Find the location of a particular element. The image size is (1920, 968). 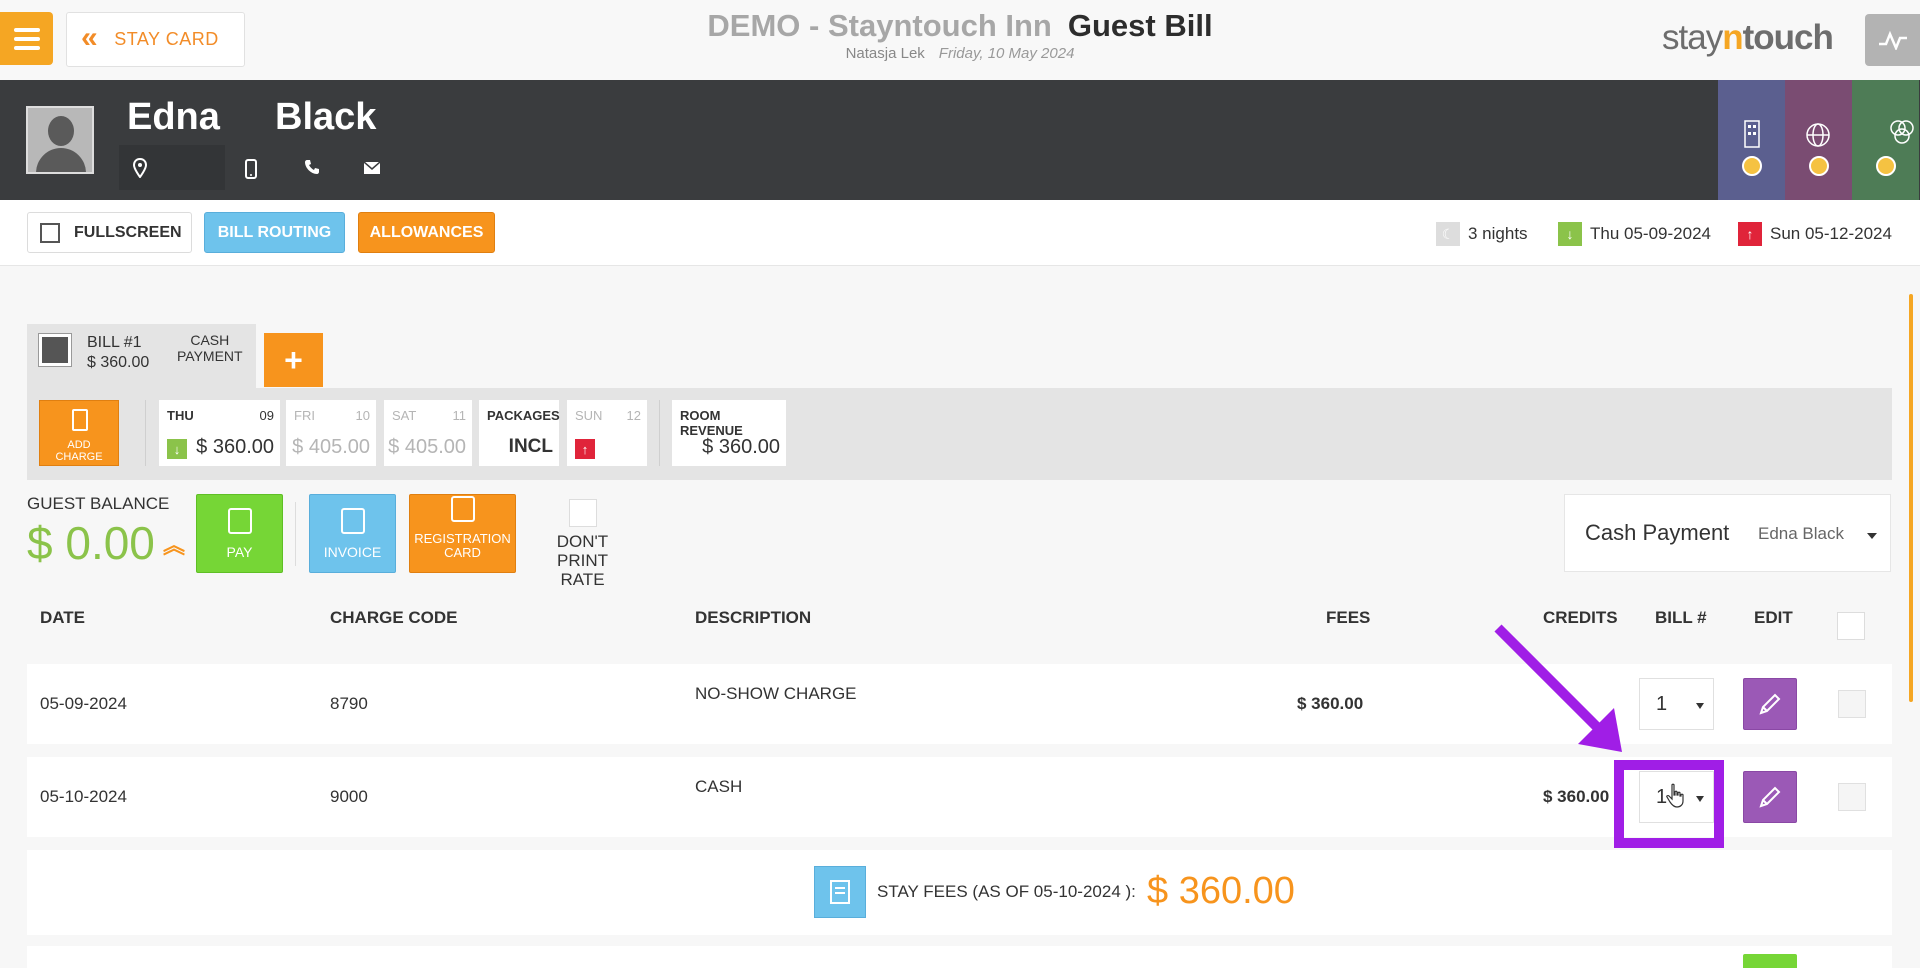

side-tabs is located at coordinates (1818, 140).